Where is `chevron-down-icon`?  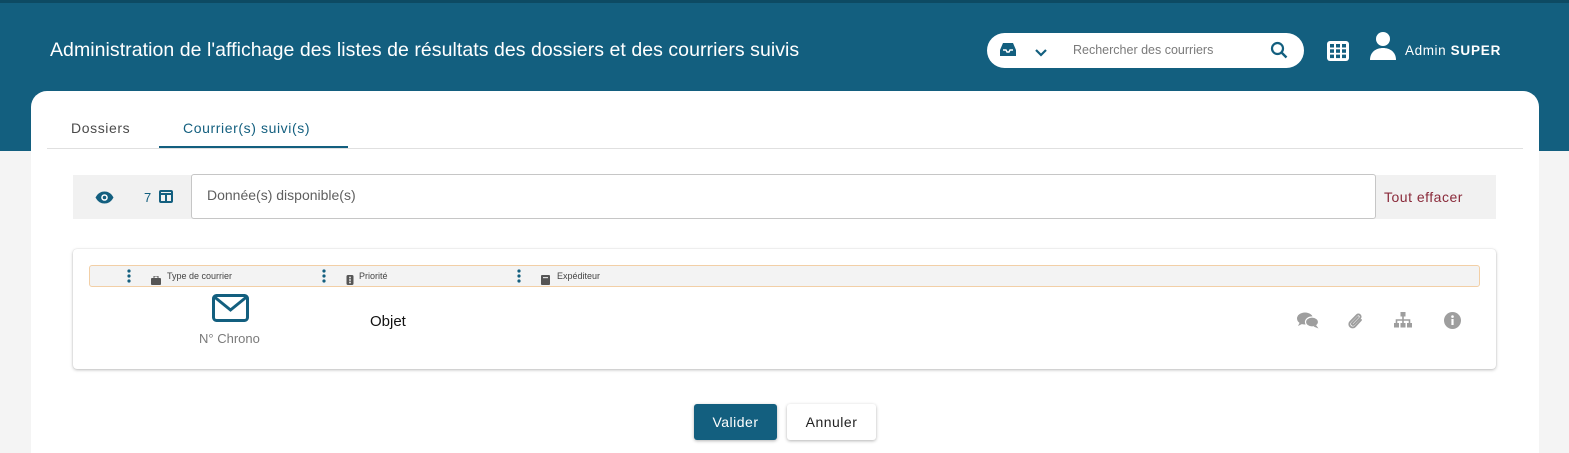
chevron-down-icon is located at coordinates (1041, 54).